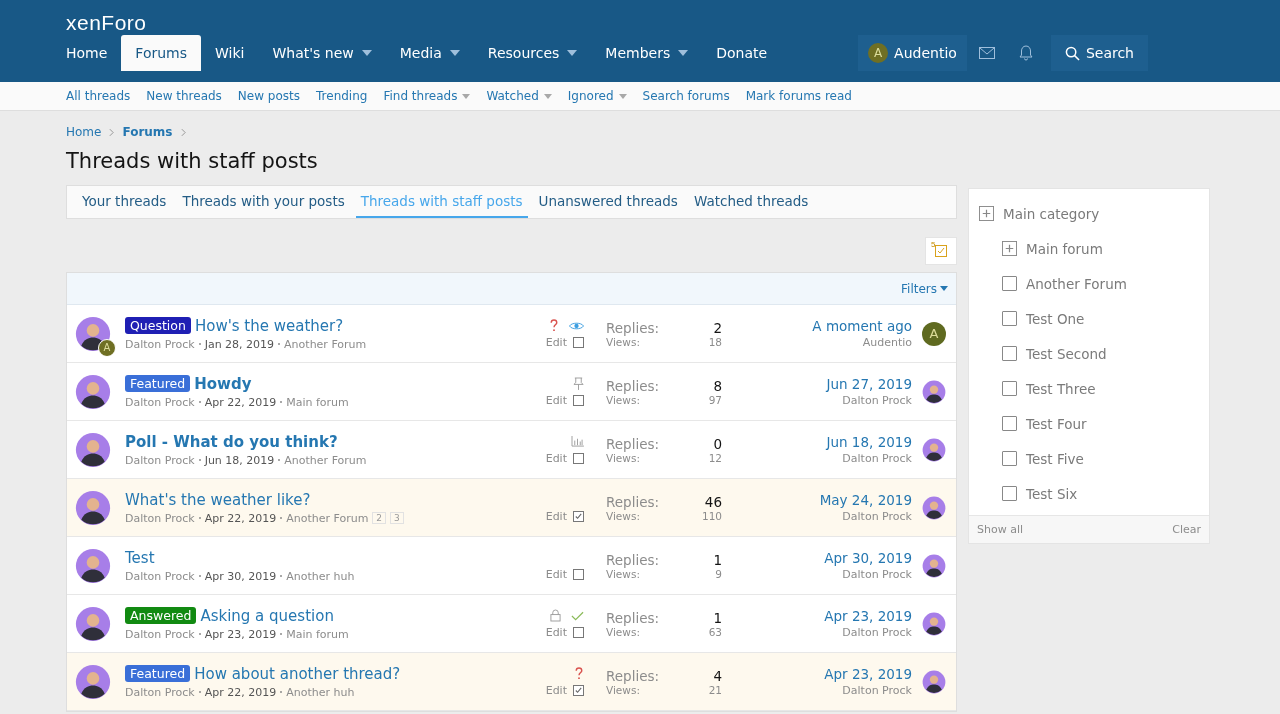 The height and width of the screenshot is (714, 1280). What do you see at coordinates (869, 442) in the screenshot?
I see `last-post-date: Jun 18, 2019` at bounding box center [869, 442].